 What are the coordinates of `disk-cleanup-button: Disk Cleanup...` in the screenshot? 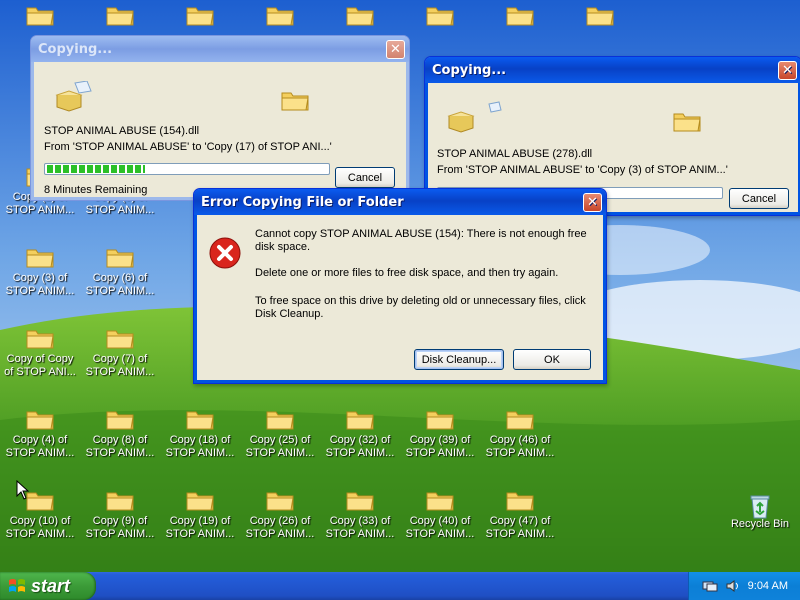 It's located at (459, 359).